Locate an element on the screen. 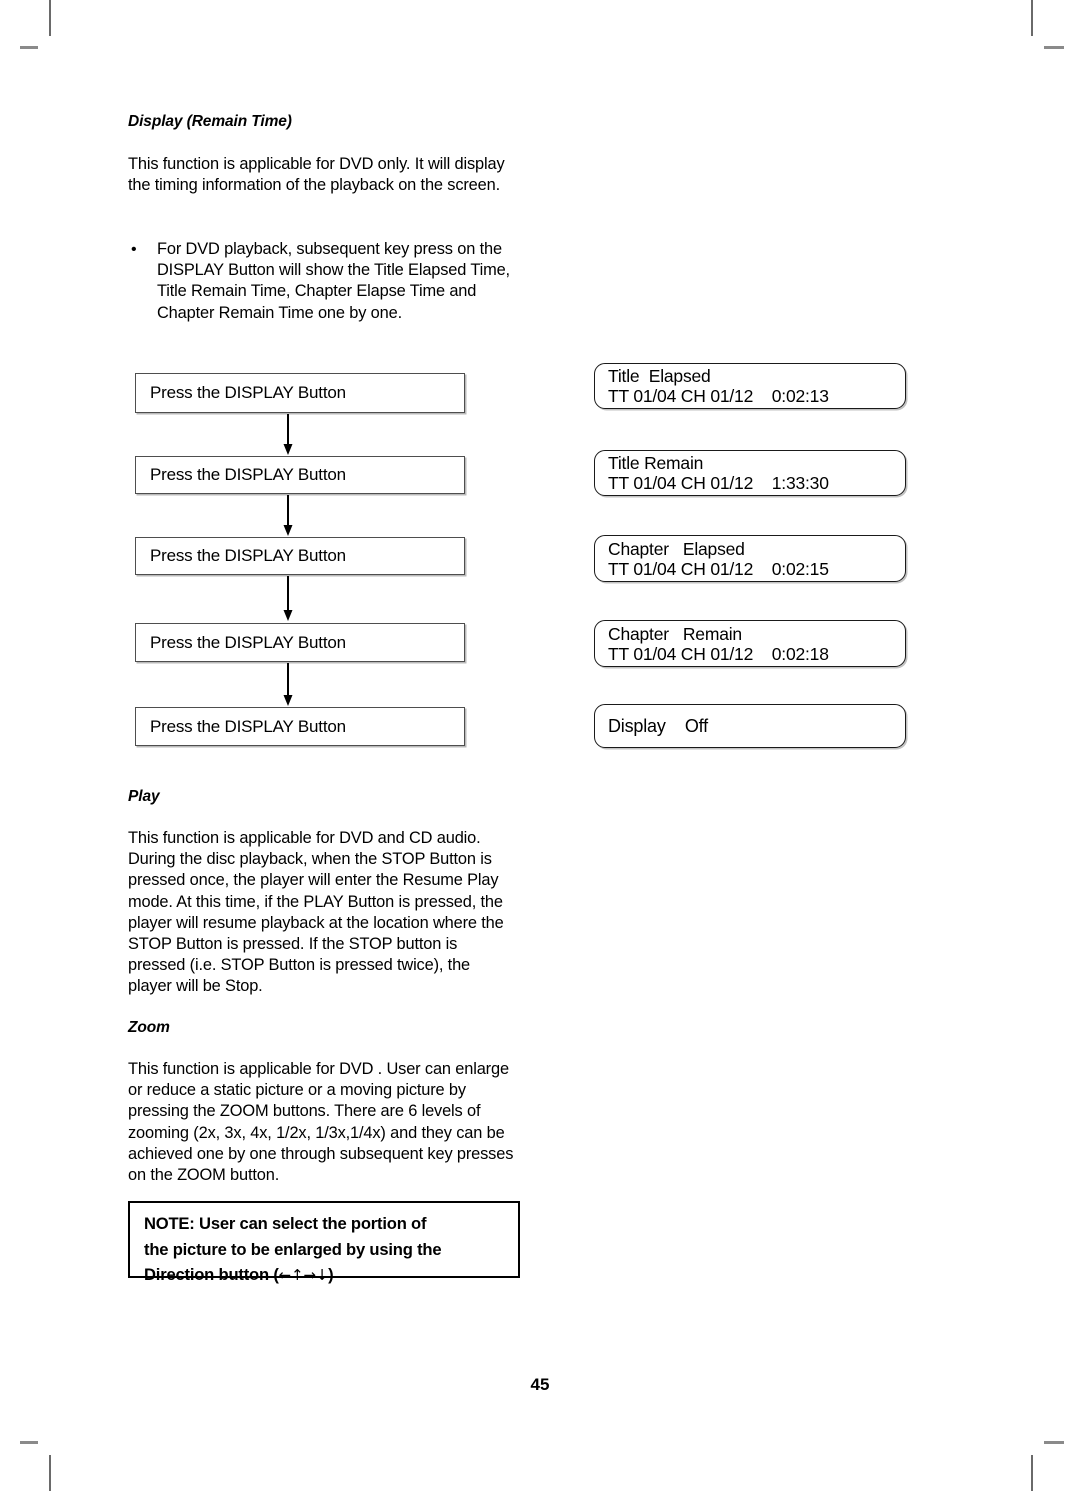 The image size is (1080, 1491). crop-mark-bottom-left-horizontal is located at coordinates (29, 1442).